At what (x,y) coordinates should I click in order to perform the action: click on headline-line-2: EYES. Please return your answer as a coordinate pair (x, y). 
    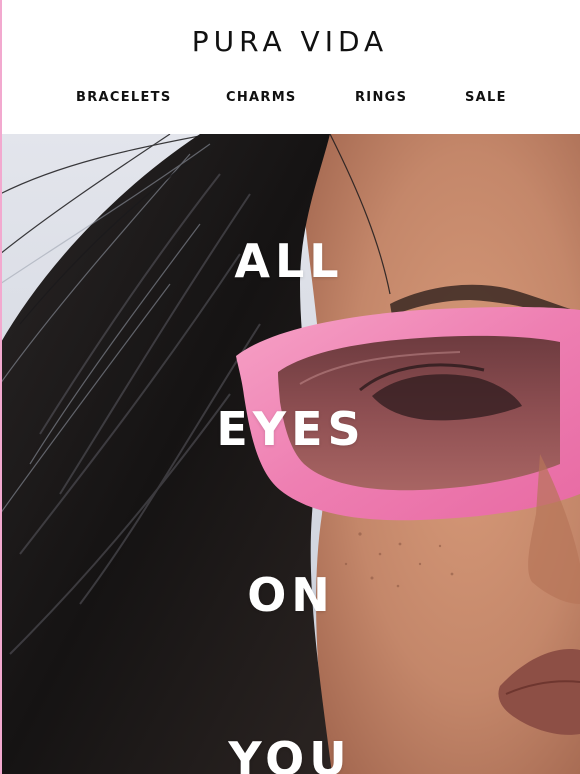
    Looking at the image, I should click on (291, 429).